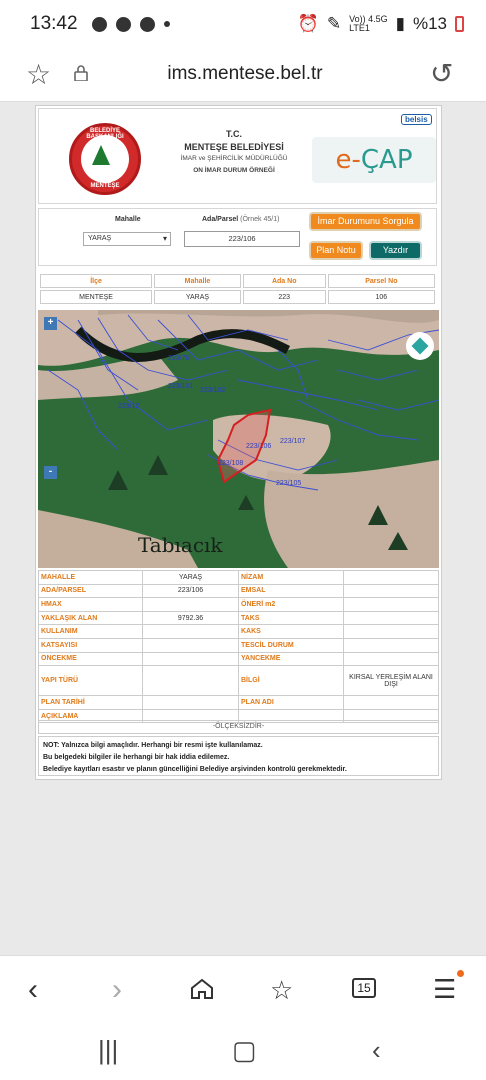 This screenshot has width=486, height=1080. I want to click on detail-row: MAHALLE YARAŞ NİZAM, so click(238, 577).